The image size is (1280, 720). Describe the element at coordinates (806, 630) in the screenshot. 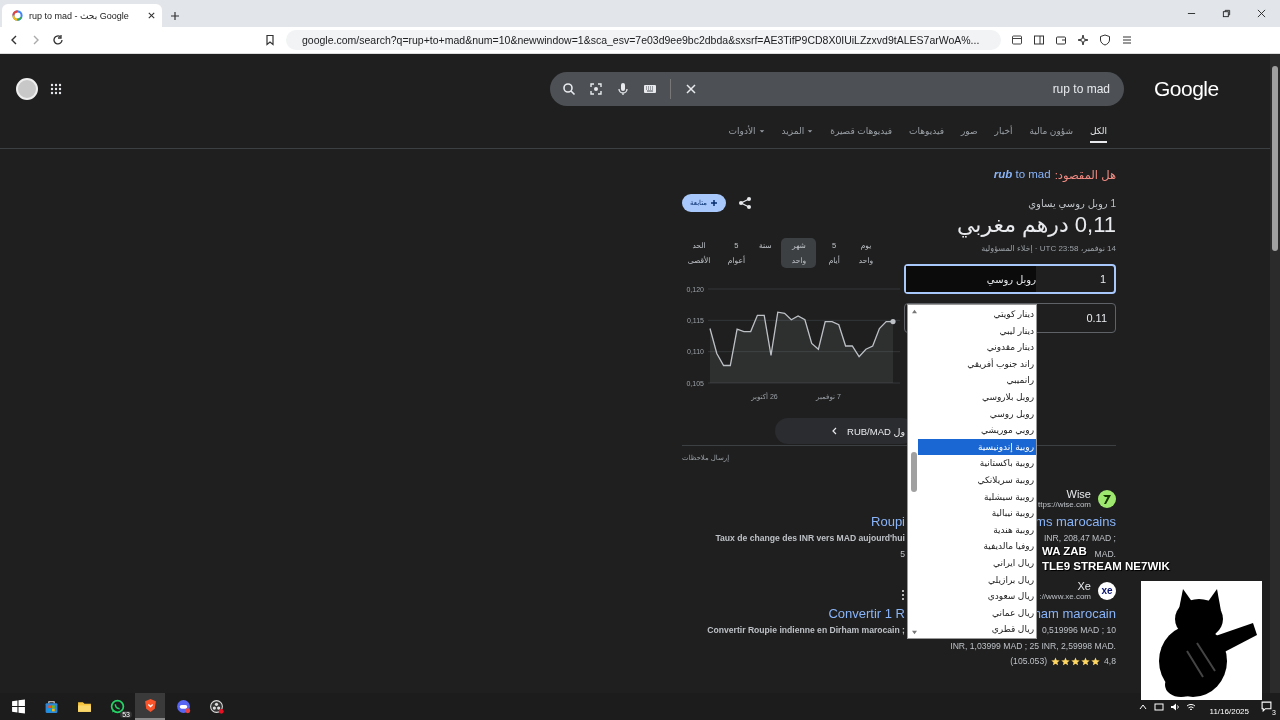

I see `snippet-text: Convertir Roupie indienne en Dirham marocain ;` at that location.